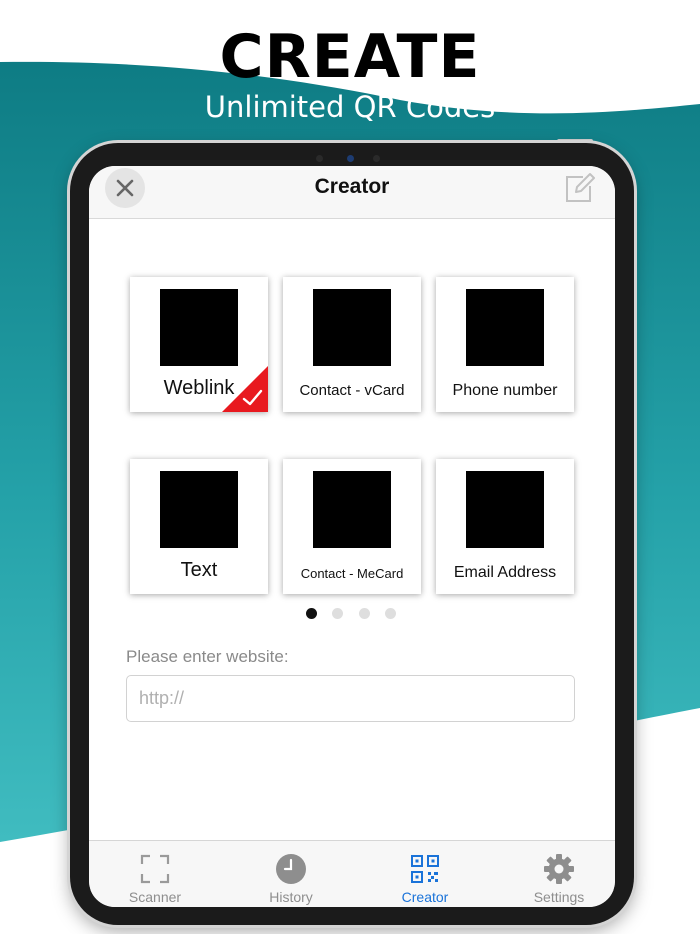  What do you see at coordinates (350, 57) in the screenshot?
I see `promo-title: CREATE` at bounding box center [350, 57].